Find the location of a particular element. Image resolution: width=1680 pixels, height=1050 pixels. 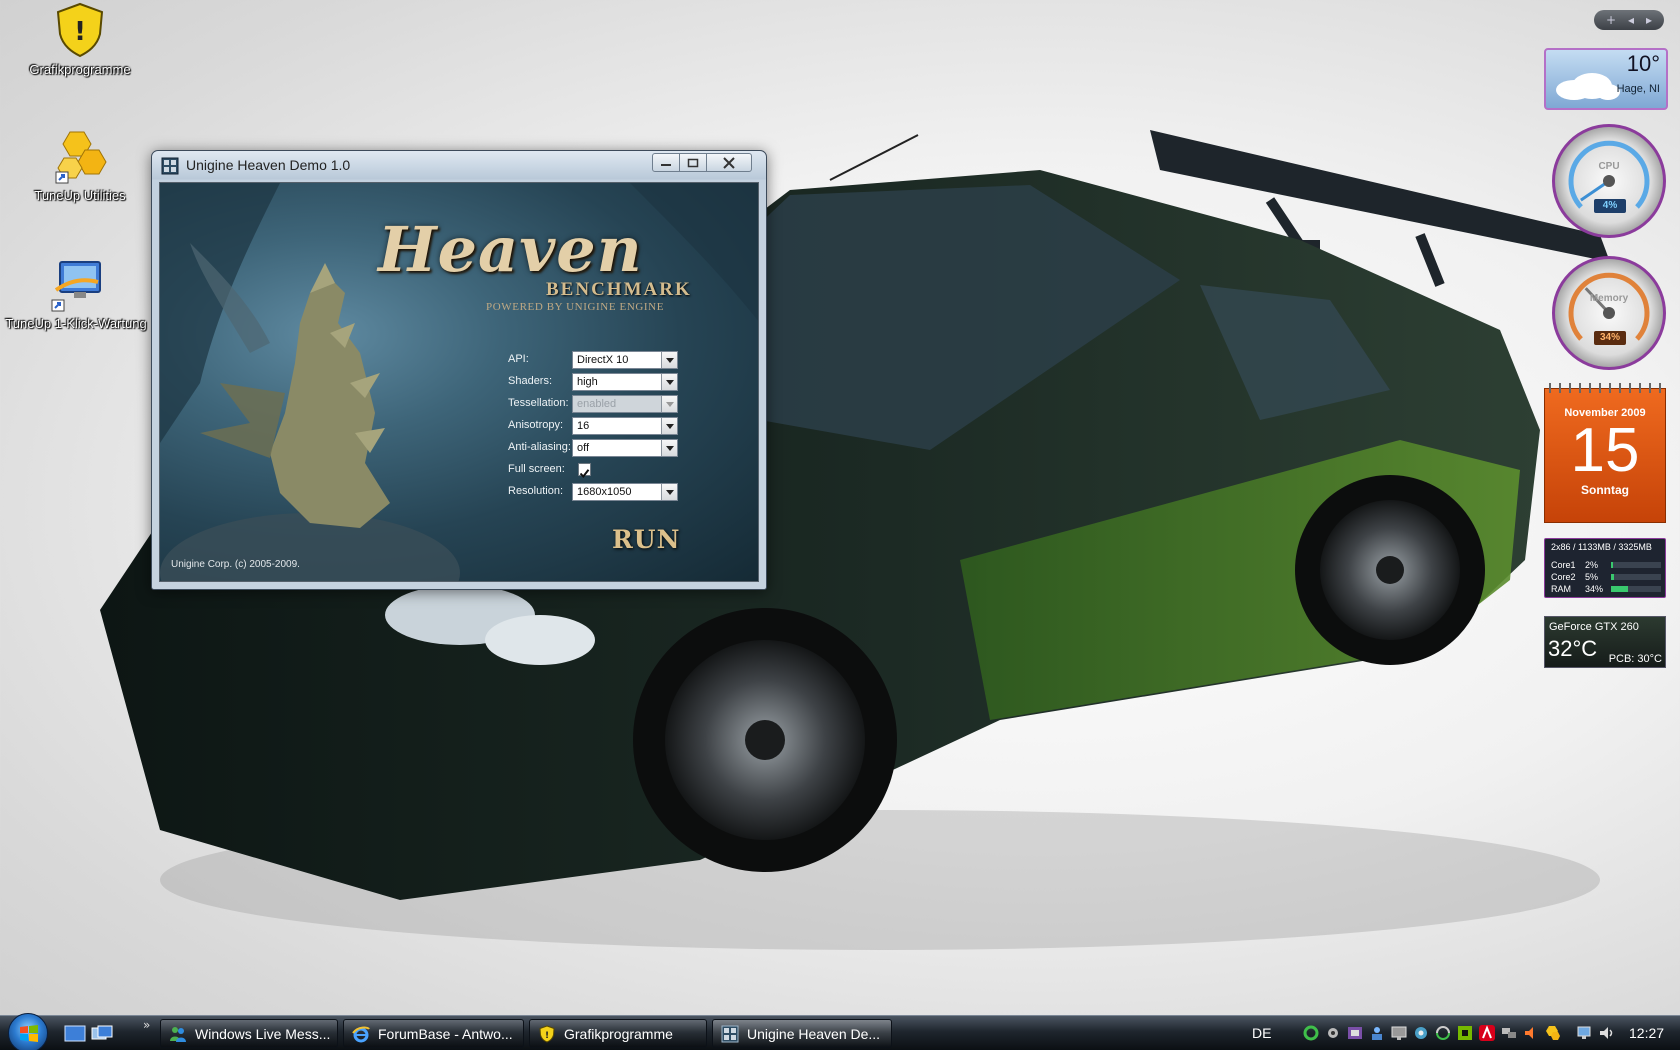

tray-speaker-icon is located at coordinates (1531, 1033).